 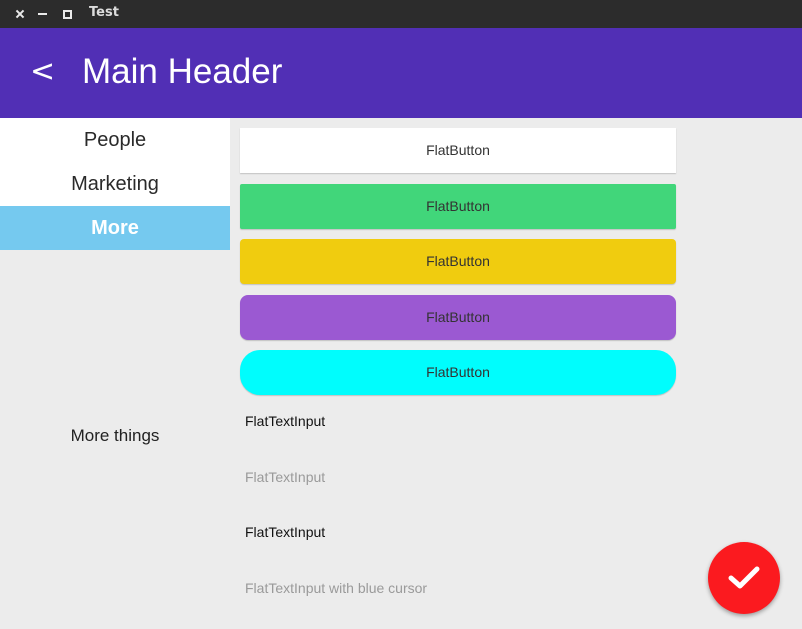 What do you see at coordinates (460, 532) in the screenshot?
I see `text-input-3: FlatTextInput` at bounding box center [460, 532].